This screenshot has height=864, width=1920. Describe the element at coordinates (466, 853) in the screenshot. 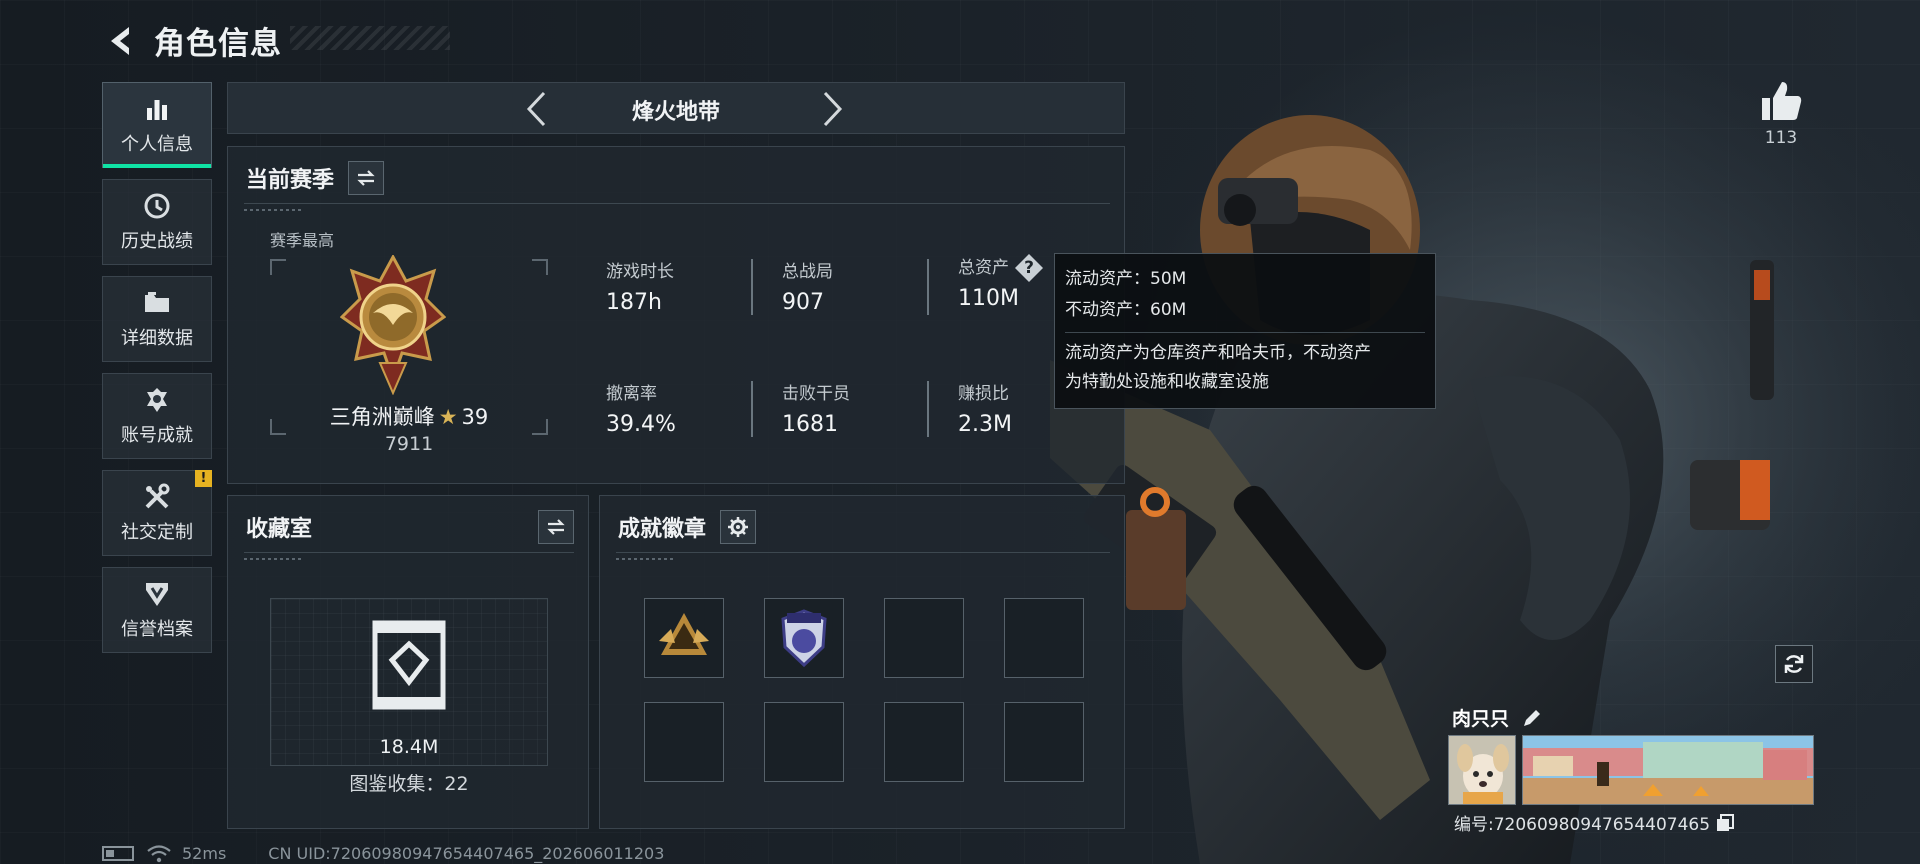

I see `client-uid: CN UID:72060980947654407465_202606011203` at that location.